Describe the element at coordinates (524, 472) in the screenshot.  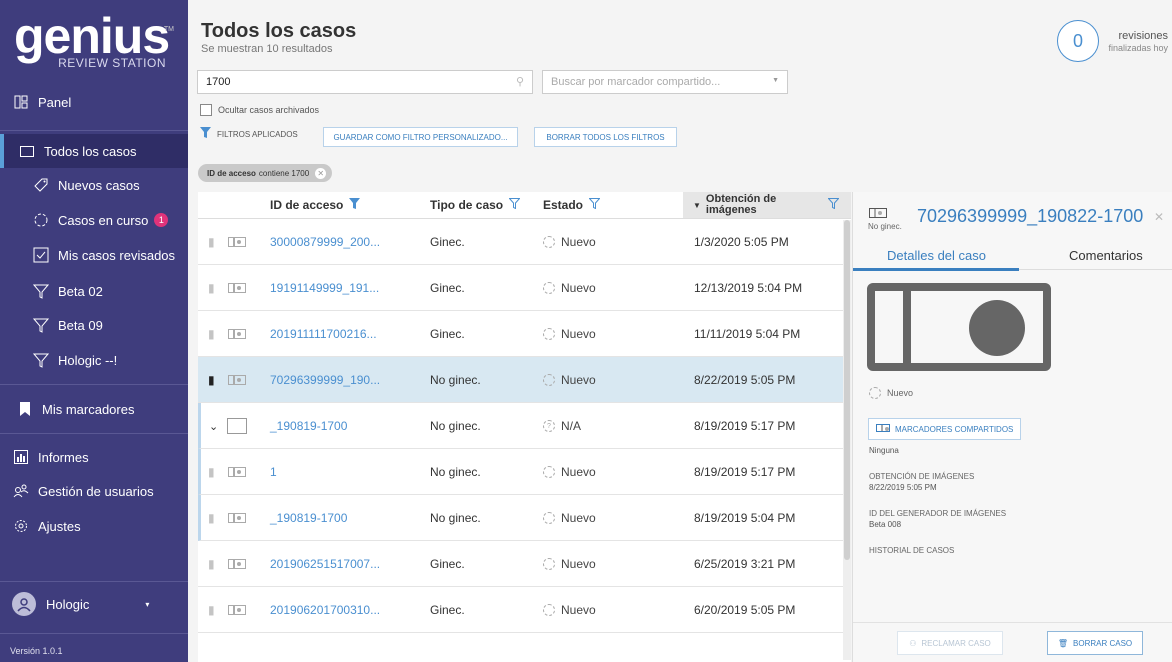
I see `table-row: ▮ 1 No ginec. Nuevo 8/19/2019 5:17 PM` at that location.